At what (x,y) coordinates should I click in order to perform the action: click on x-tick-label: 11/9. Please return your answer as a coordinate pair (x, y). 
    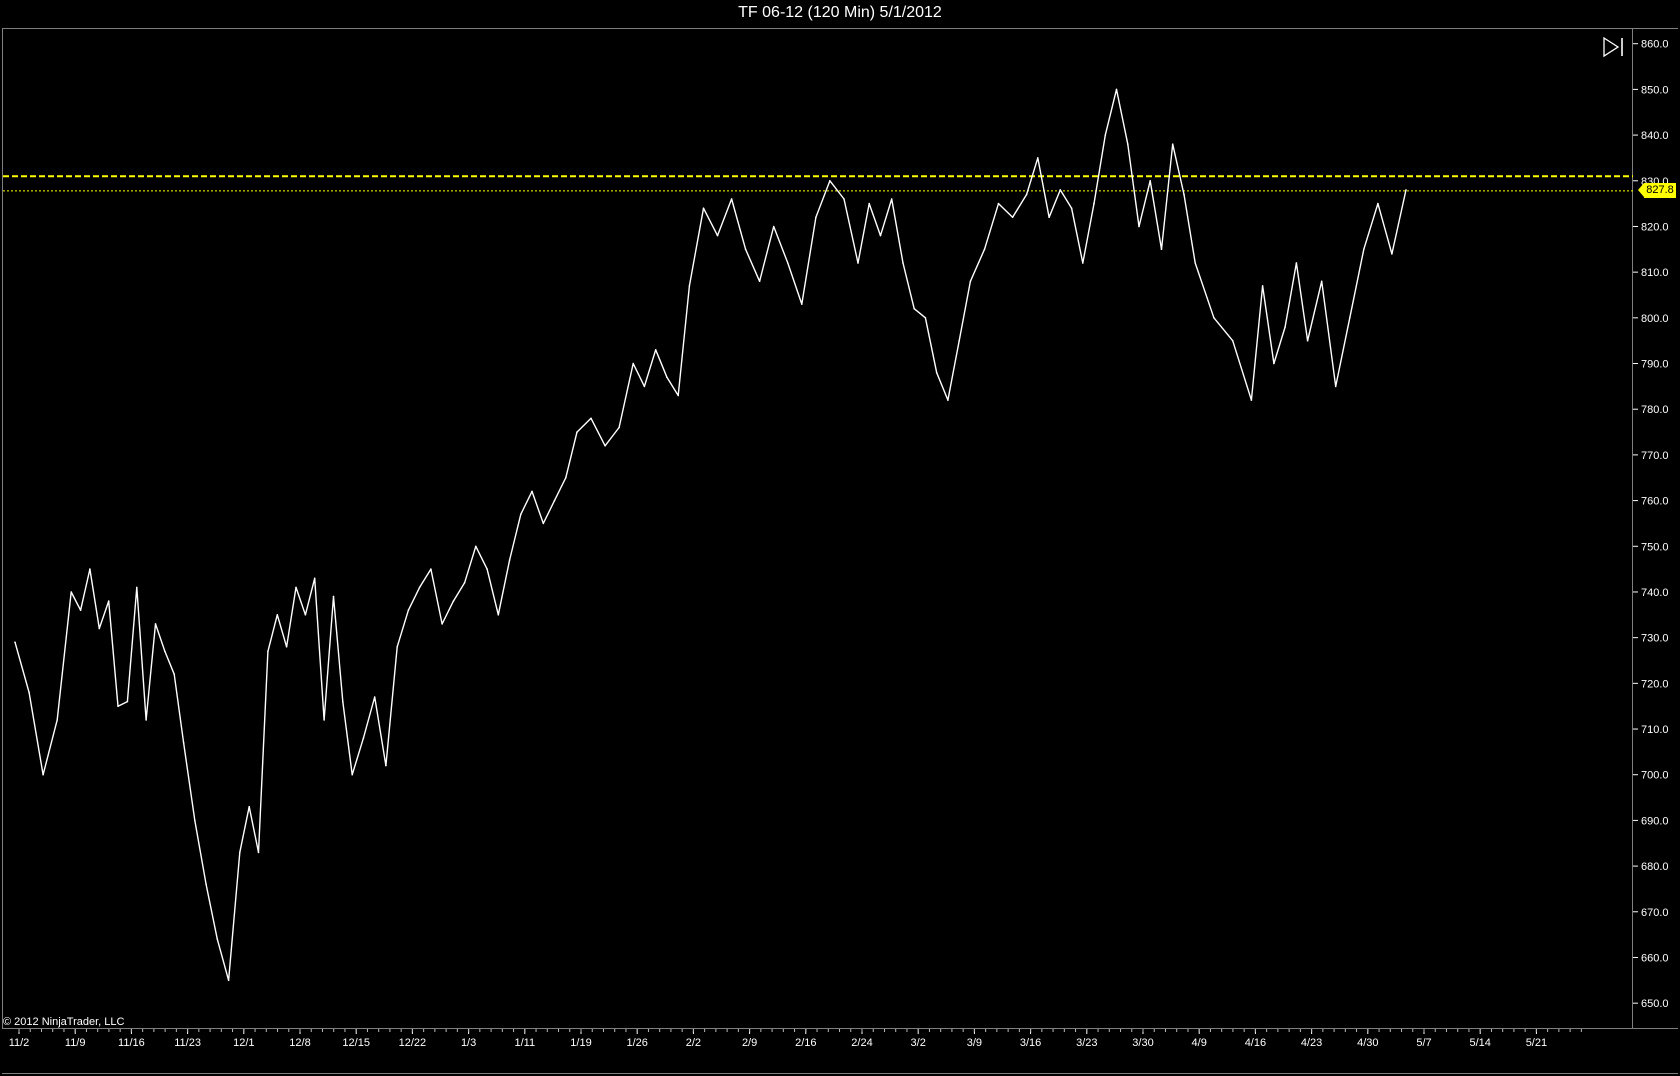
    Looking at the image, I should click on (75, 1043).